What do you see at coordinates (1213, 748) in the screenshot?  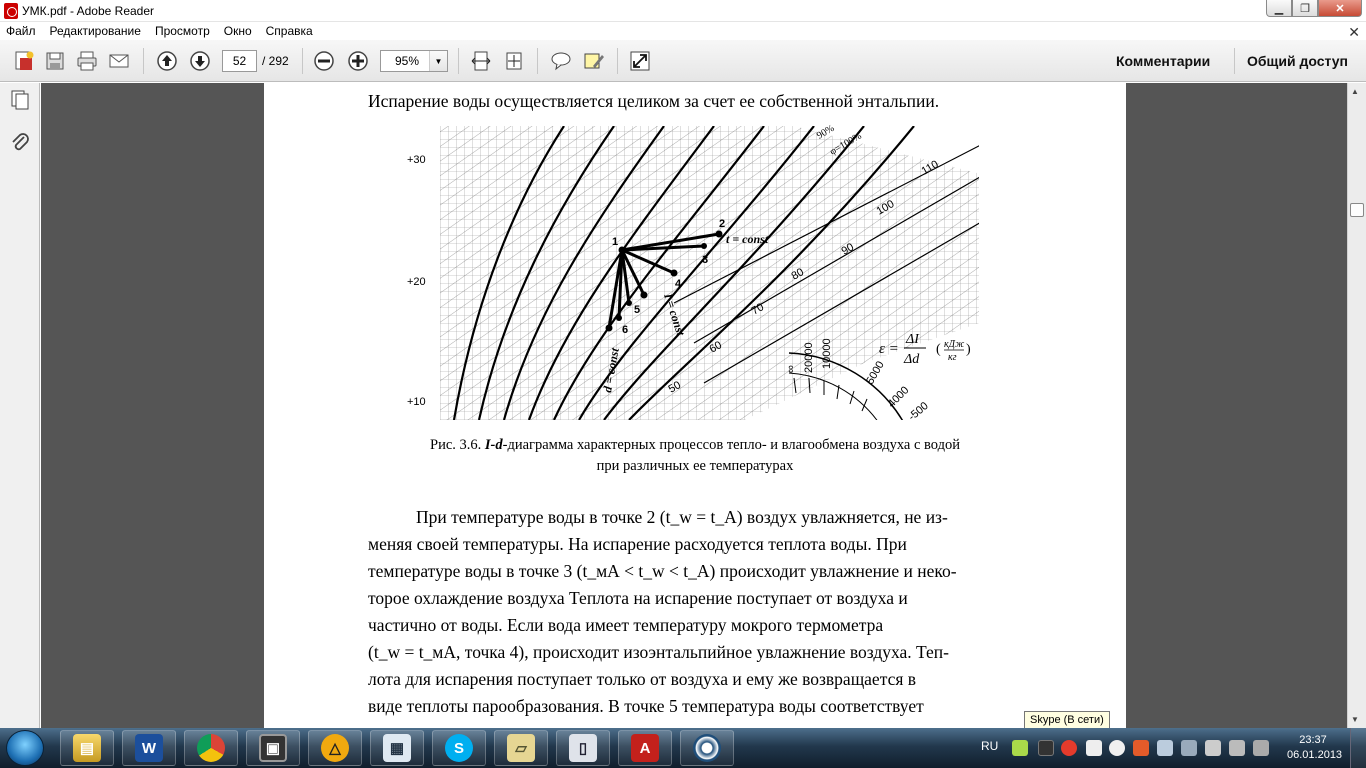 I see `usb-icon` at bounding box center [1213, 748].